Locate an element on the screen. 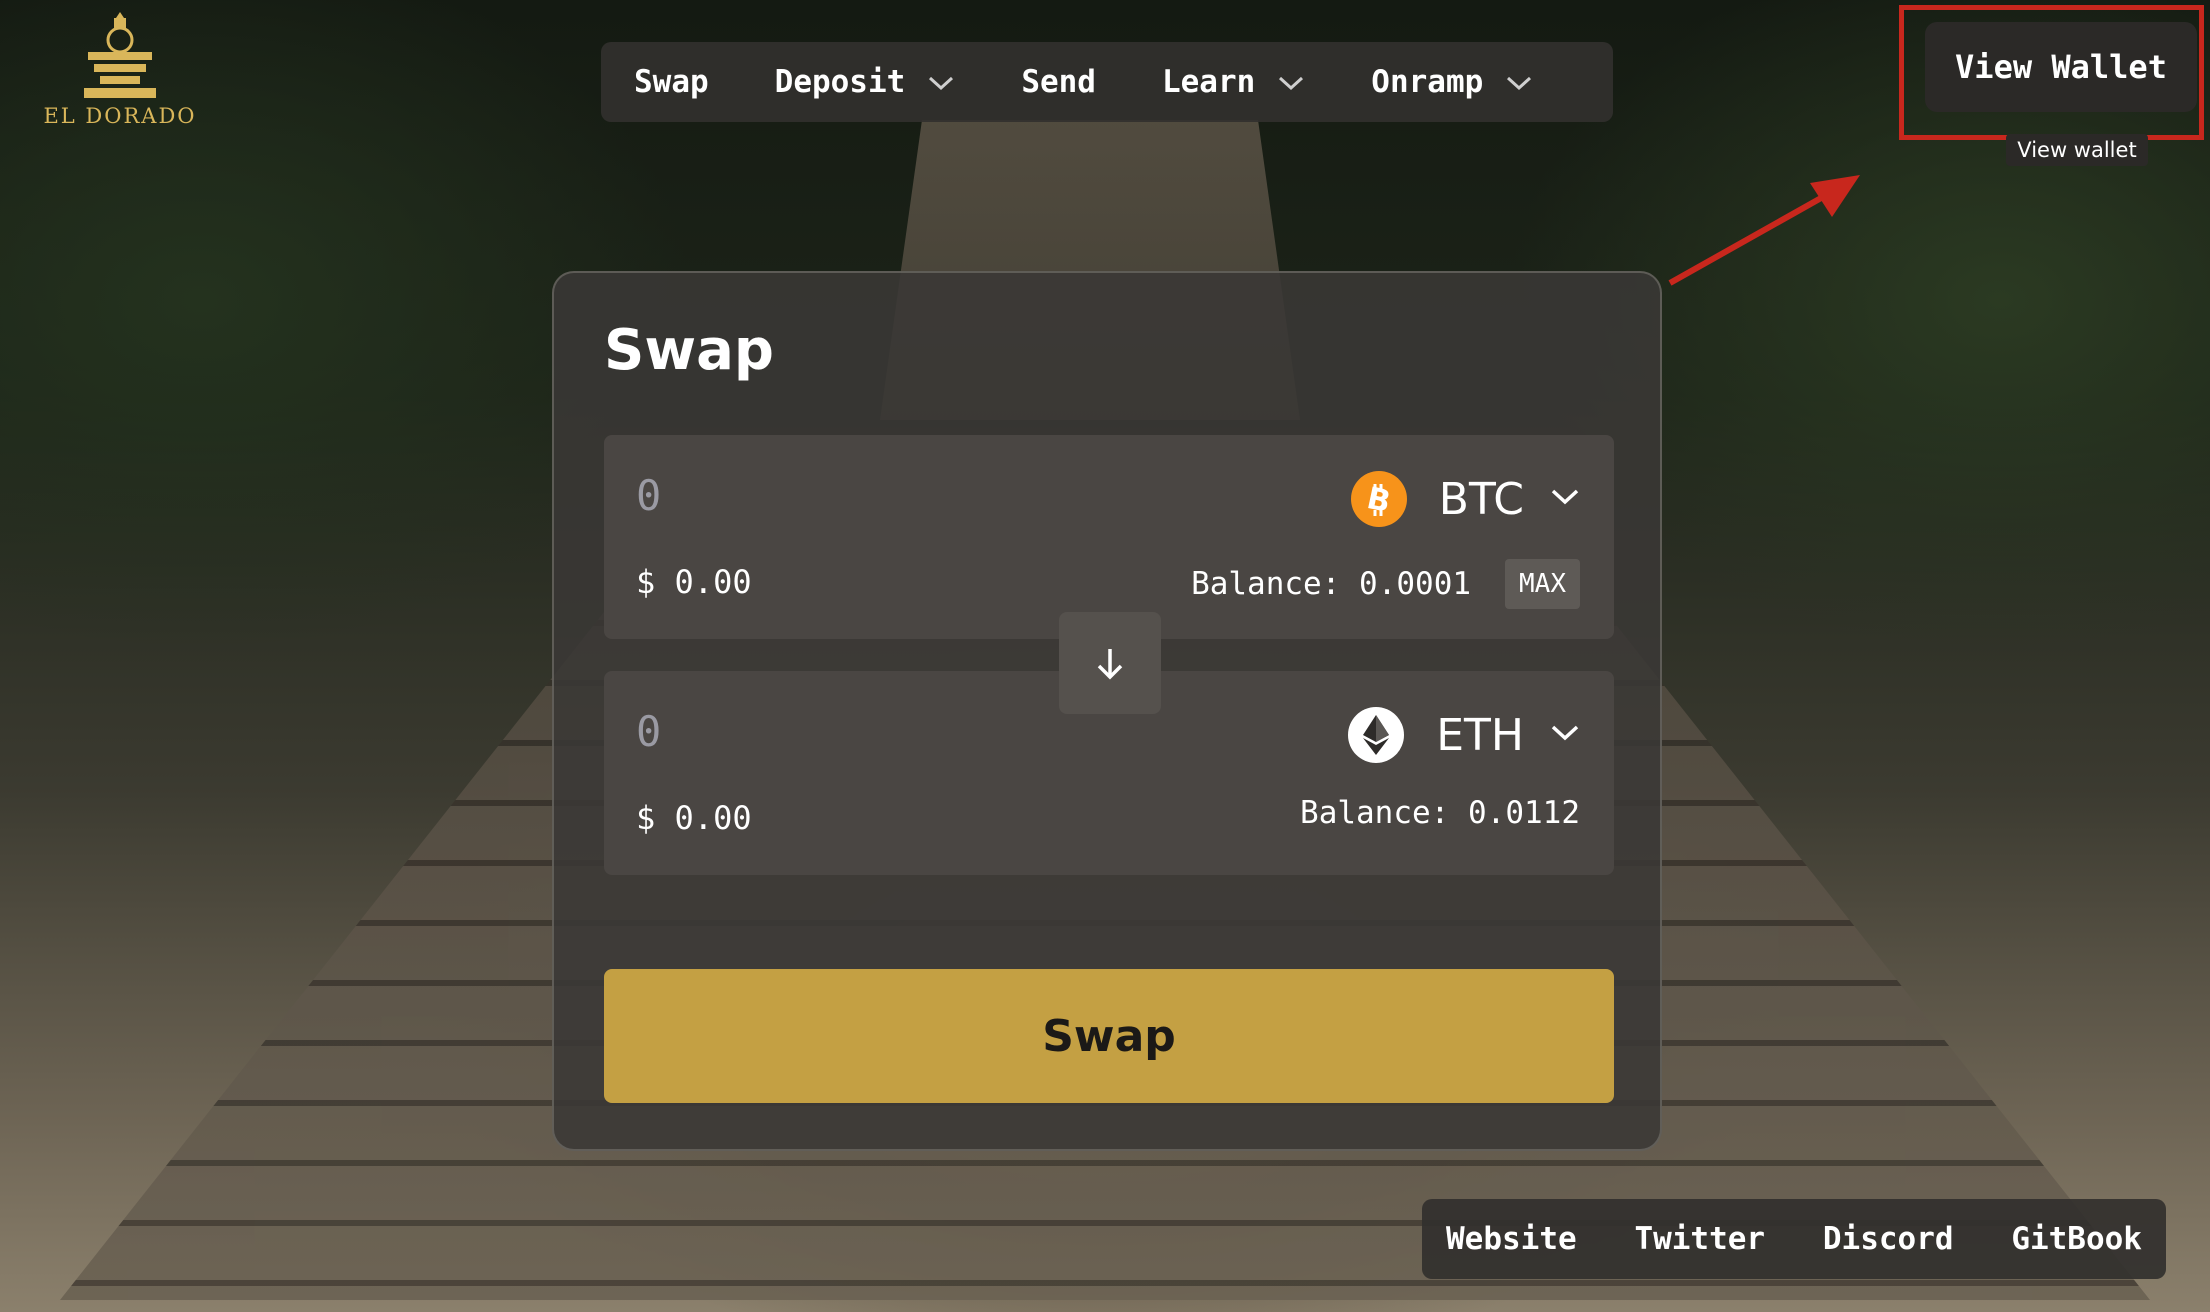 The image size is (2210, 1312). nav-item-deposit: Deposit is located at coordinates (865, 82).